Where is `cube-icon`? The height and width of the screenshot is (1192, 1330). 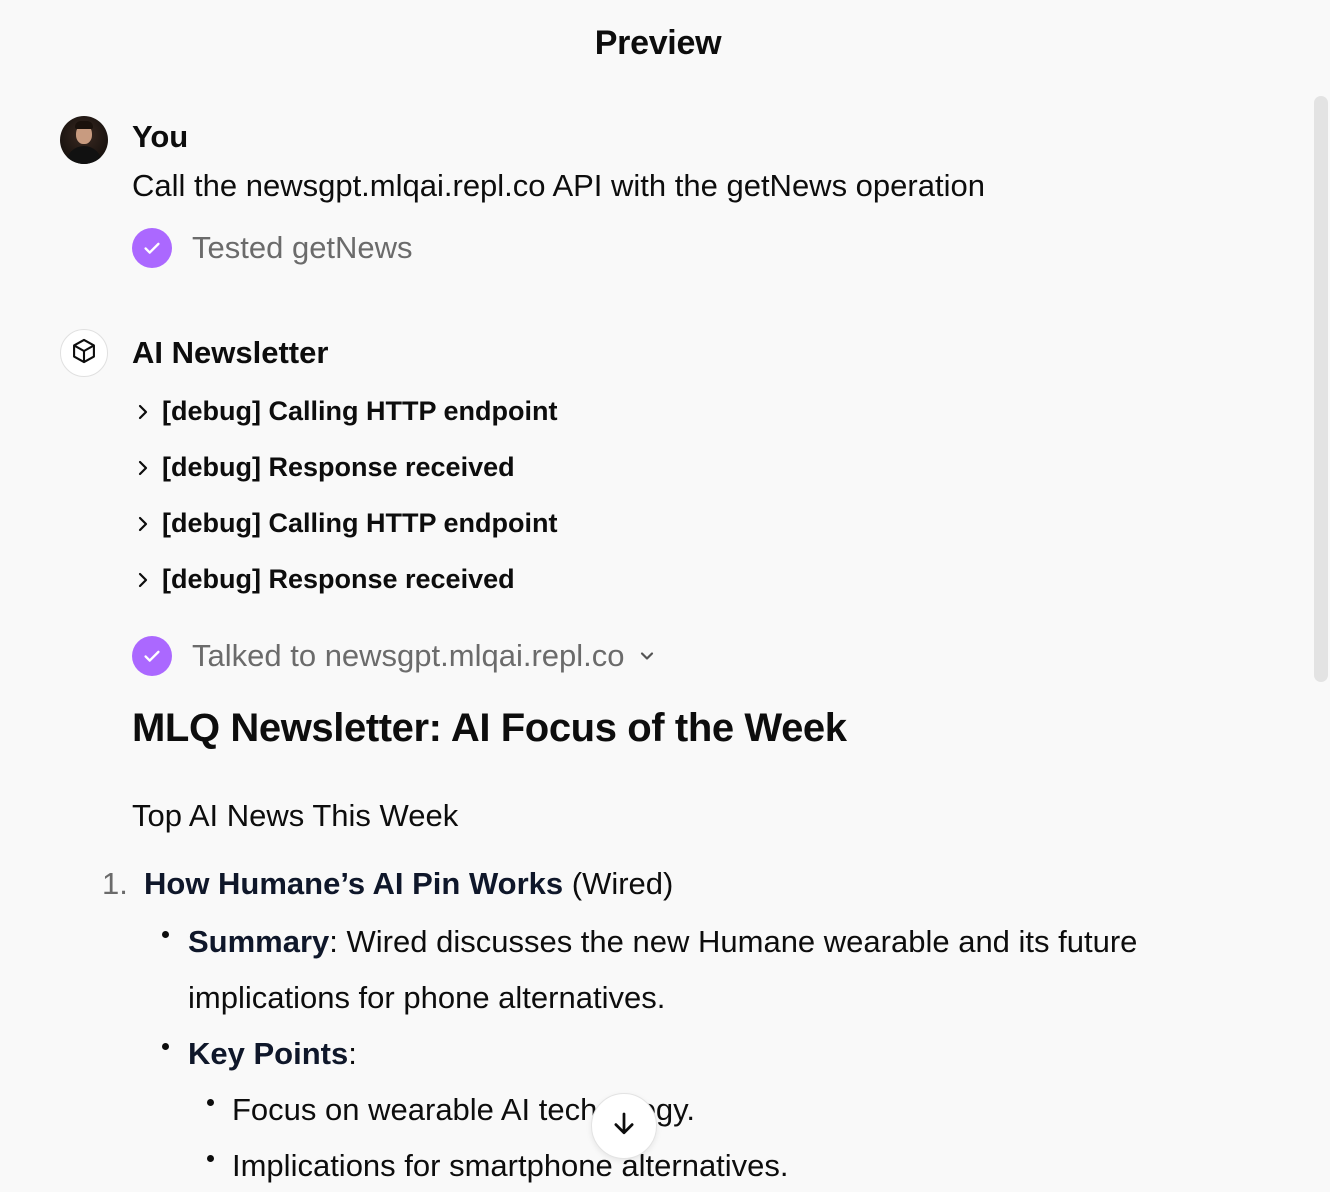
cube-icon is located at coordinates (84, 353).